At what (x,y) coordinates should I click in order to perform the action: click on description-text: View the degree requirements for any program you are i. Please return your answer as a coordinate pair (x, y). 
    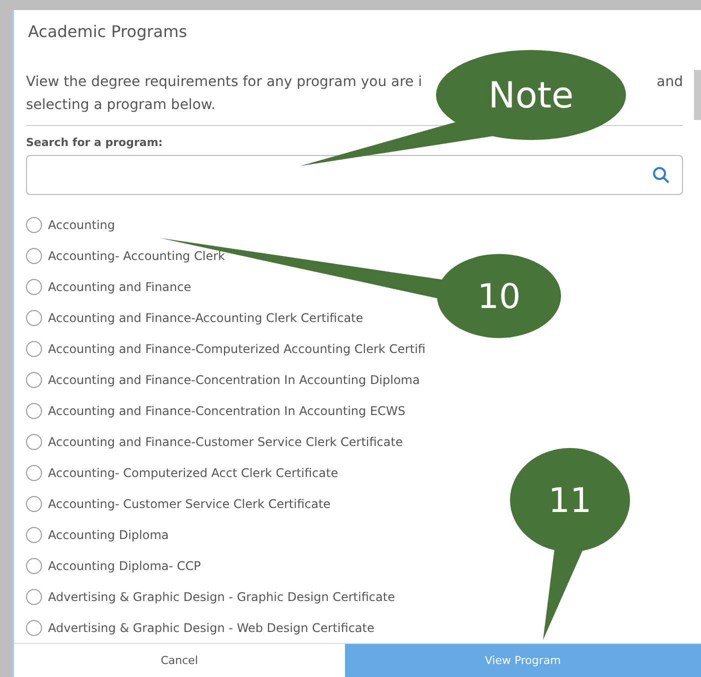
    Looking at the image, I should click on (224, 82).